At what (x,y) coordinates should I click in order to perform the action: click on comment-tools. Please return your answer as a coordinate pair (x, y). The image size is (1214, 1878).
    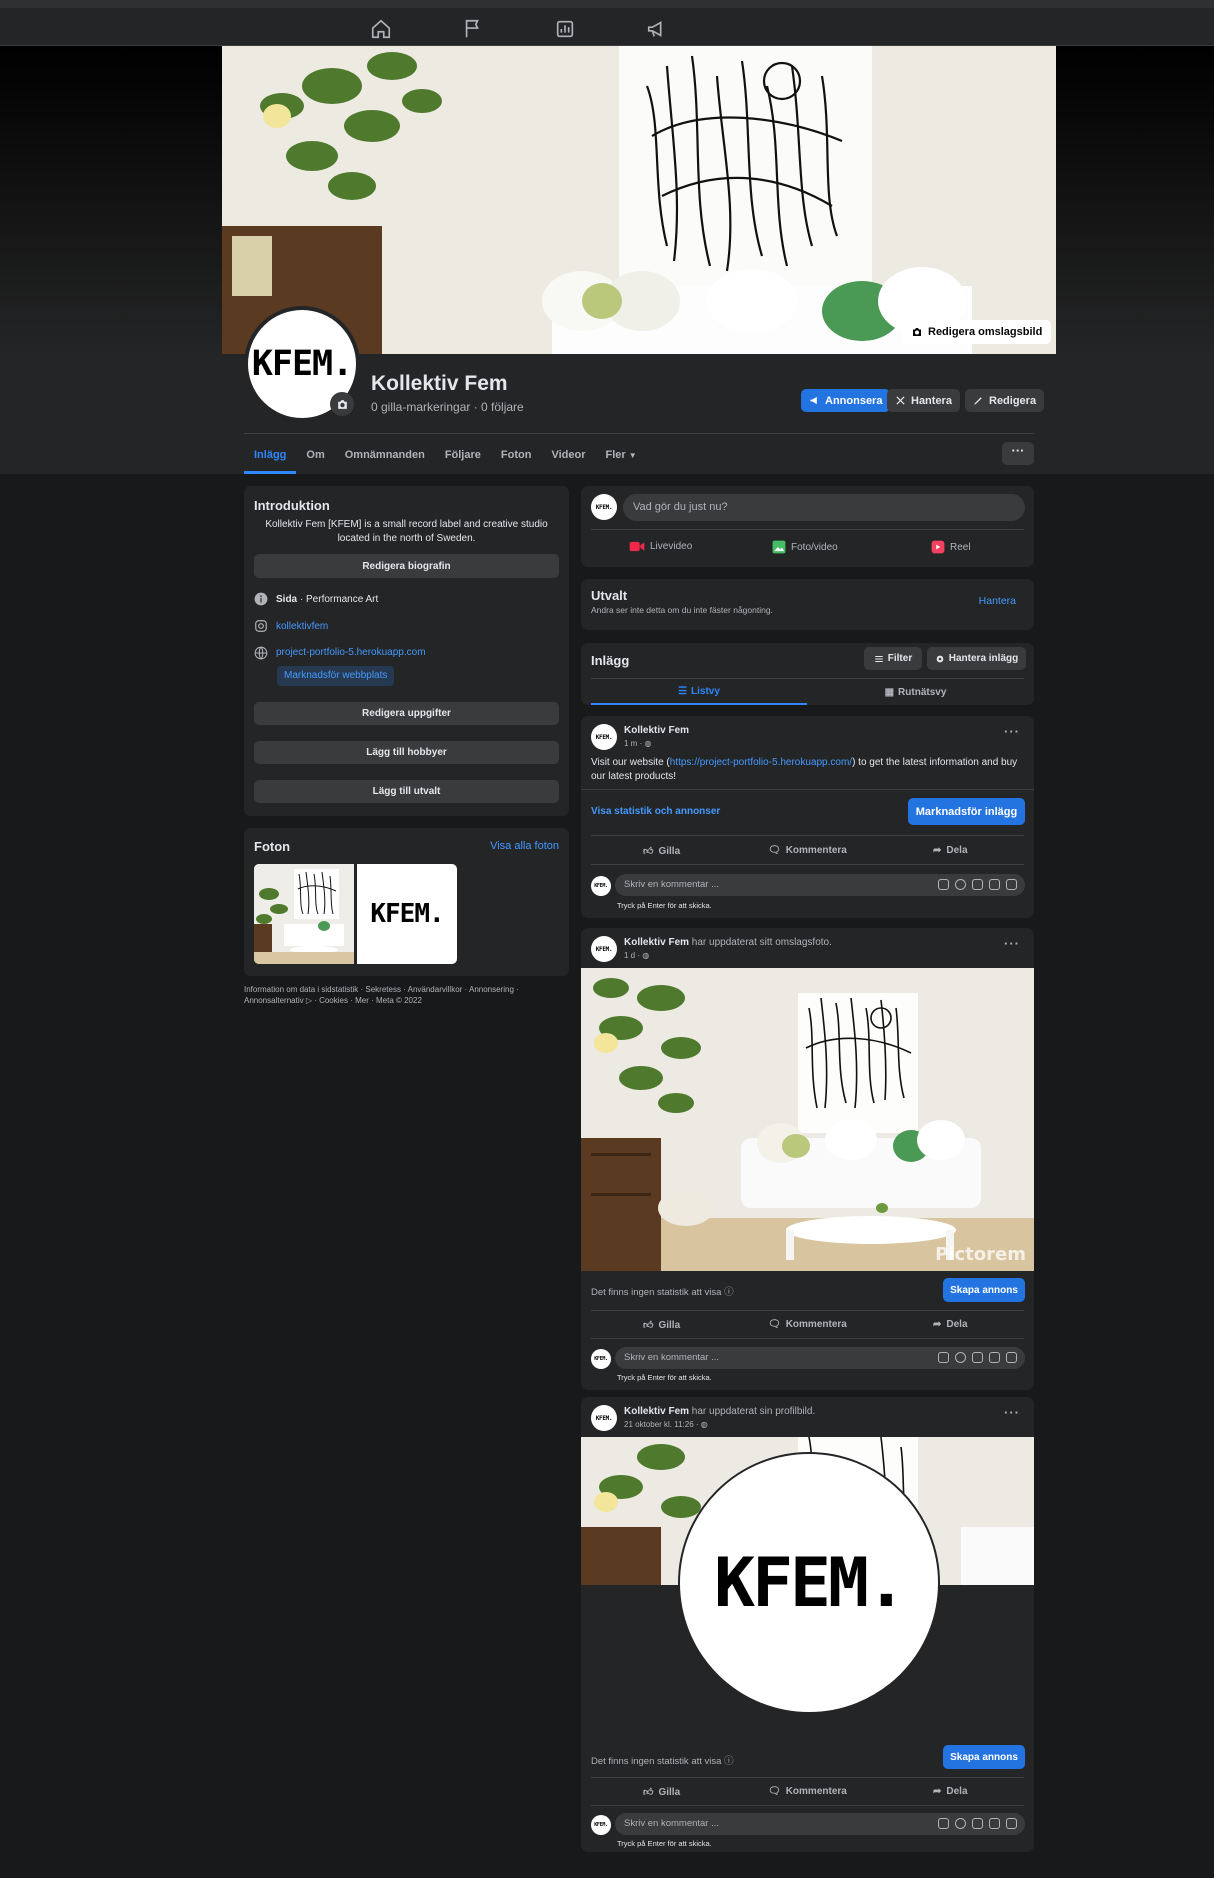
    Looking at the image, I should click on (977, 1823).